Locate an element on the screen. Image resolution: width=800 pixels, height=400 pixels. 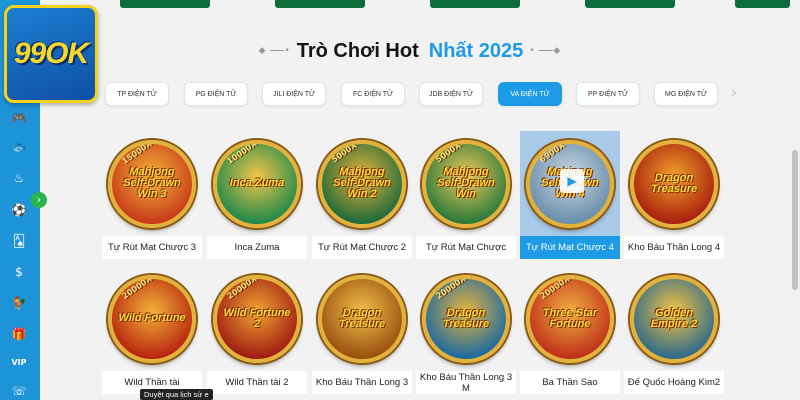
game-art-title: Mahjong Self-Drawn Win 2 is located at coordinates (362, 183).